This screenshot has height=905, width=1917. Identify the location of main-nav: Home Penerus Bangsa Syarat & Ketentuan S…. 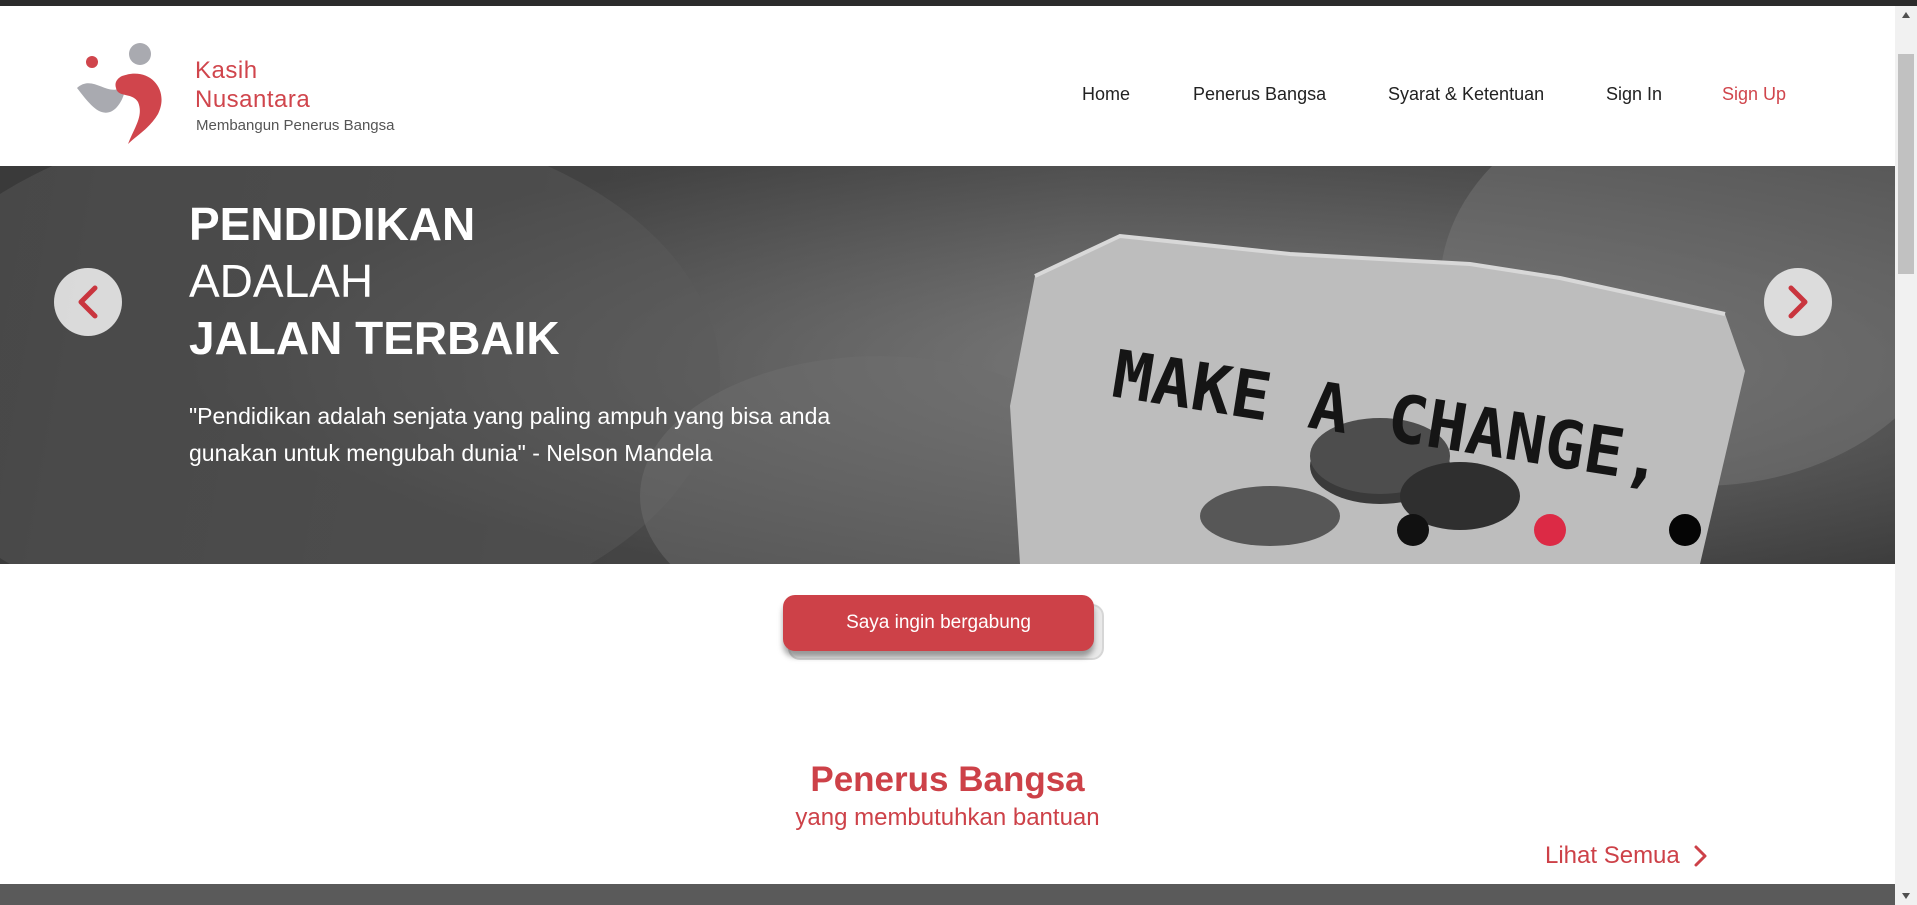
(947, 96).